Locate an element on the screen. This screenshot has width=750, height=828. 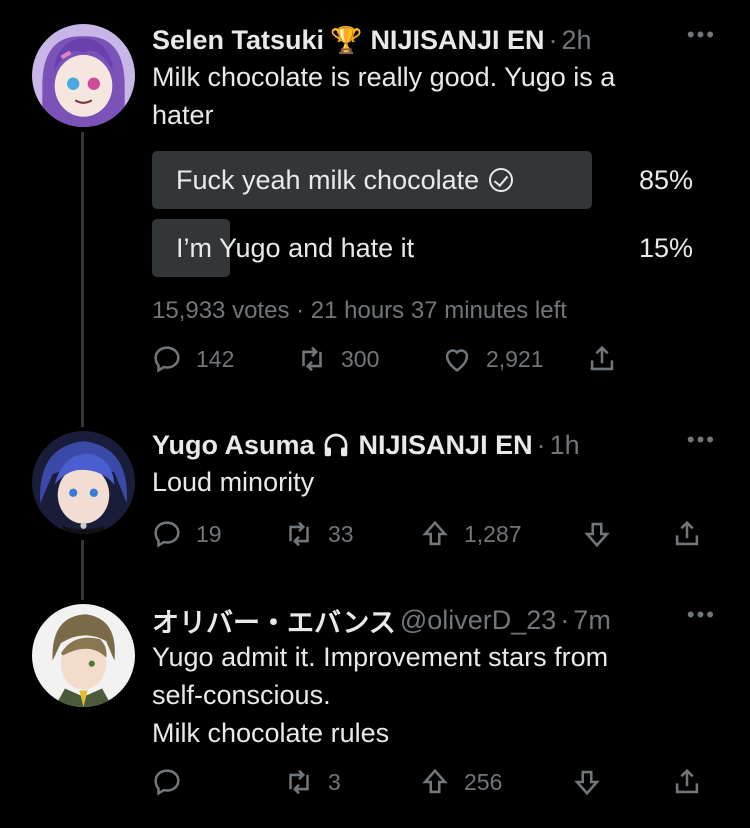
reply-button is located at coordinates (173, 782).